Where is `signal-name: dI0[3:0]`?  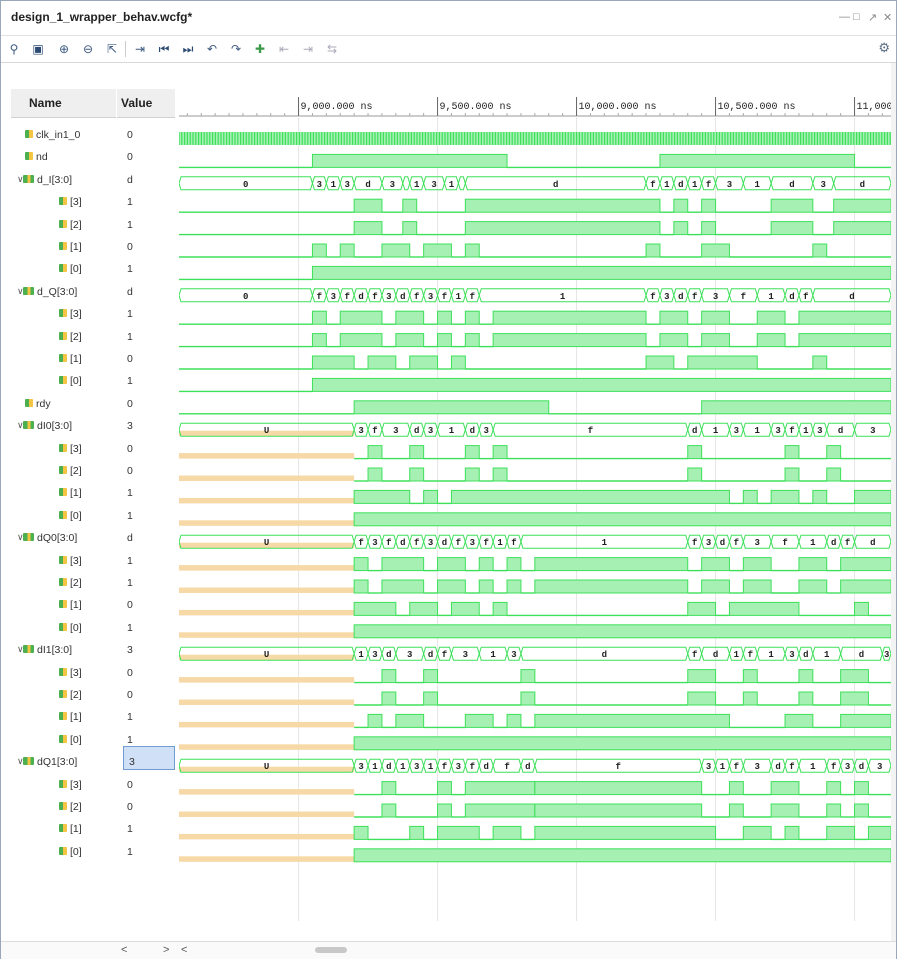 signal-name: dI0[3:0] is located at coordinates (47, 426).